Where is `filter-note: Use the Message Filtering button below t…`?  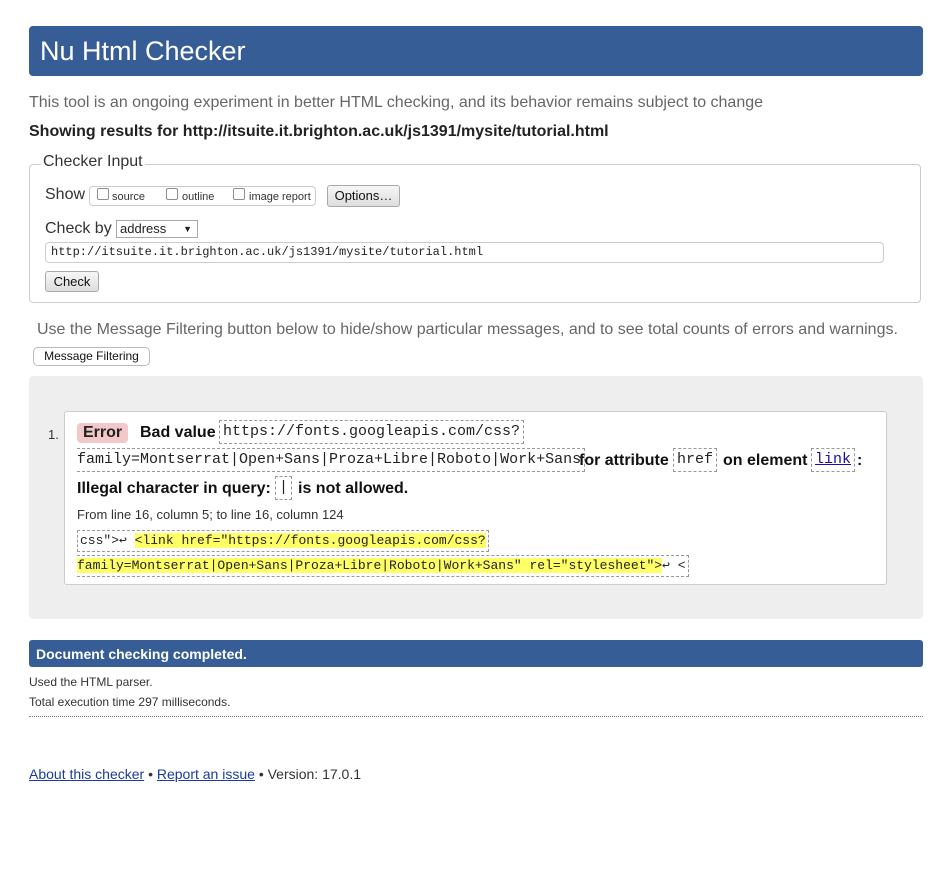 filter-note: Use the Message Filtering button below t… is located at coordinates (467, 329).